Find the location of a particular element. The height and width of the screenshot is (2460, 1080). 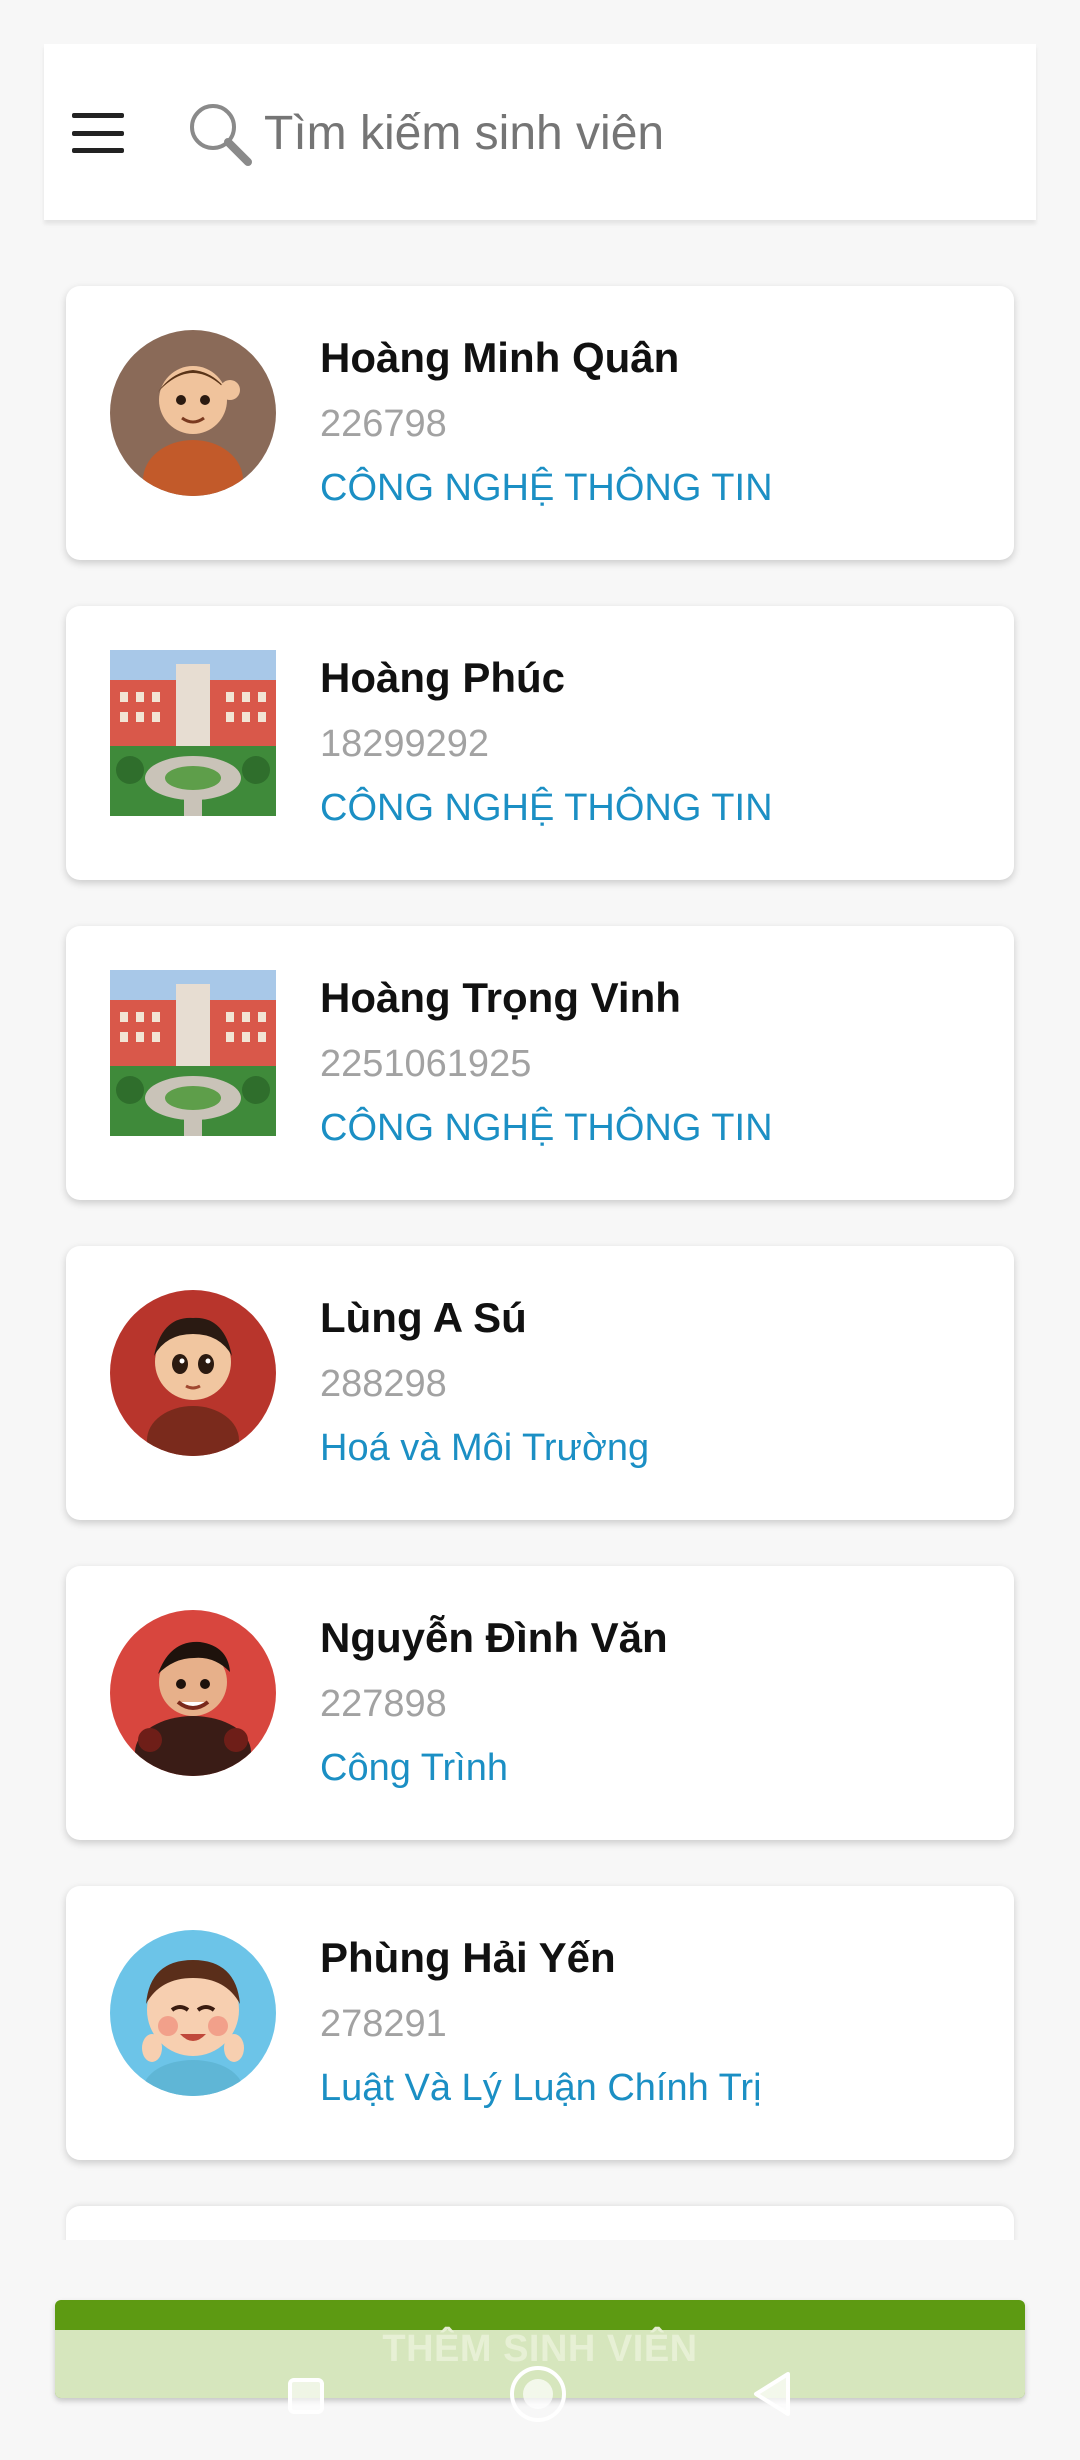

student-name: Hoàng Phúc is located at coordinates (443, 677).